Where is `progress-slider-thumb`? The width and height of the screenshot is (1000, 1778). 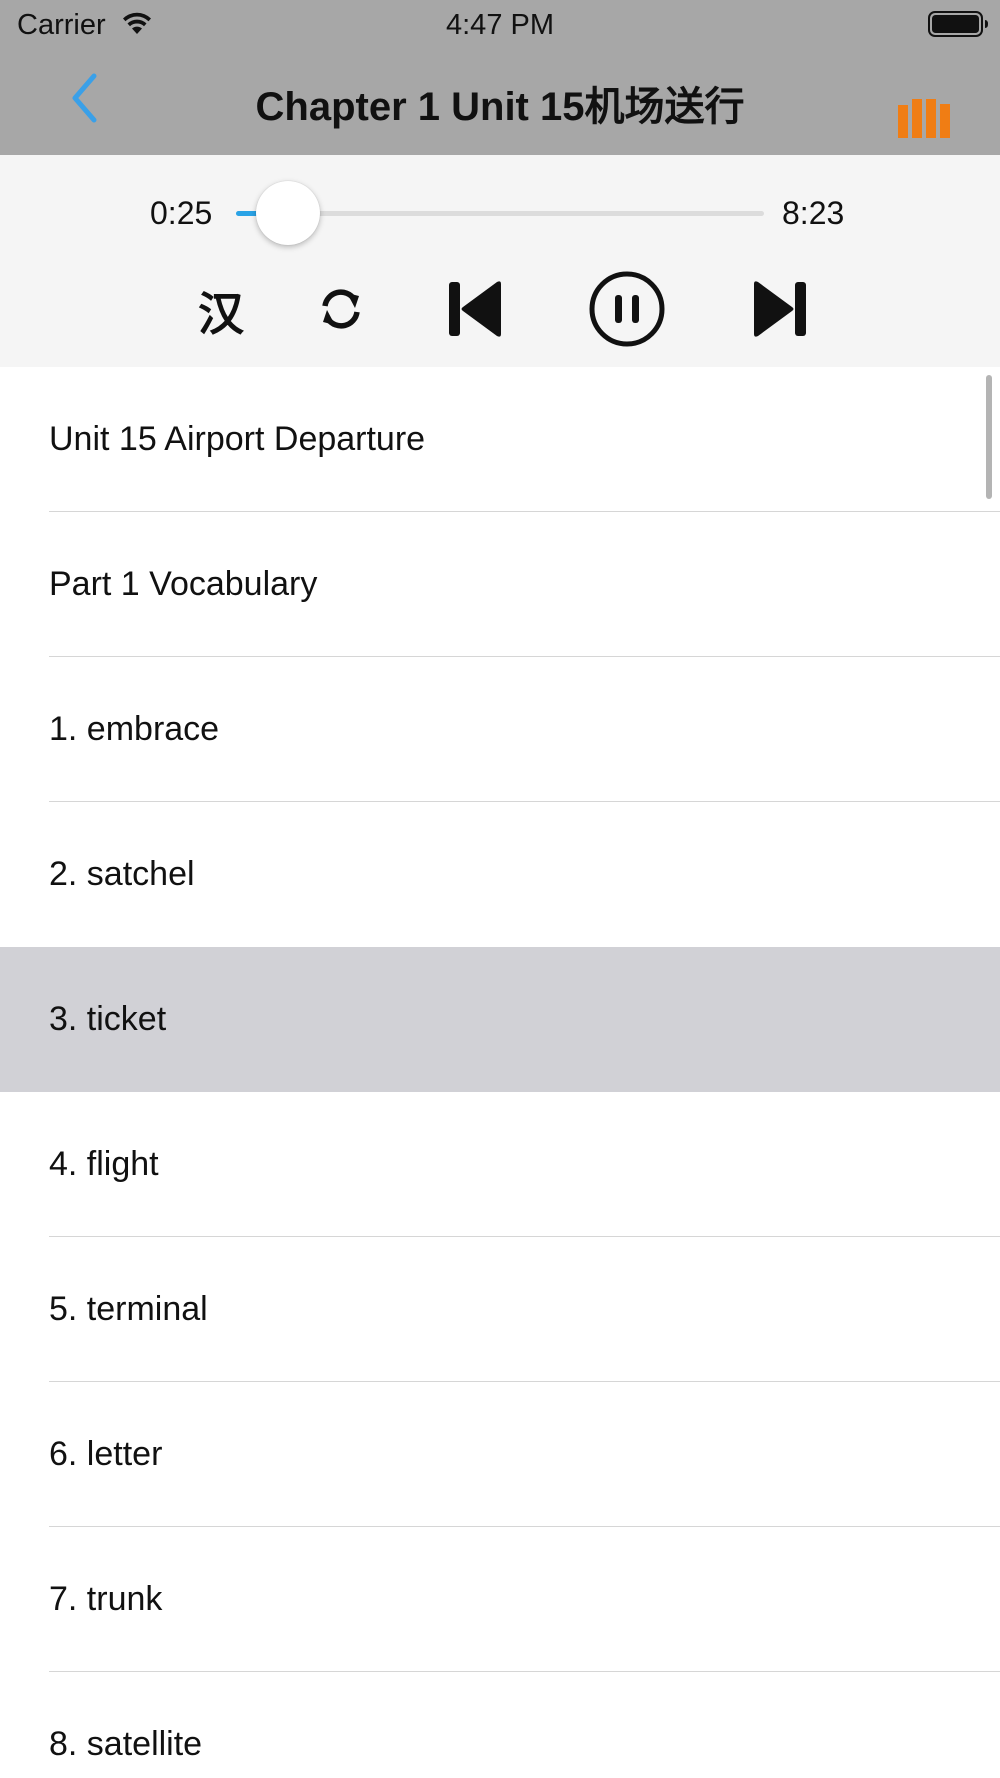 progress-slider-thumb is located at coordinates (288, 213).